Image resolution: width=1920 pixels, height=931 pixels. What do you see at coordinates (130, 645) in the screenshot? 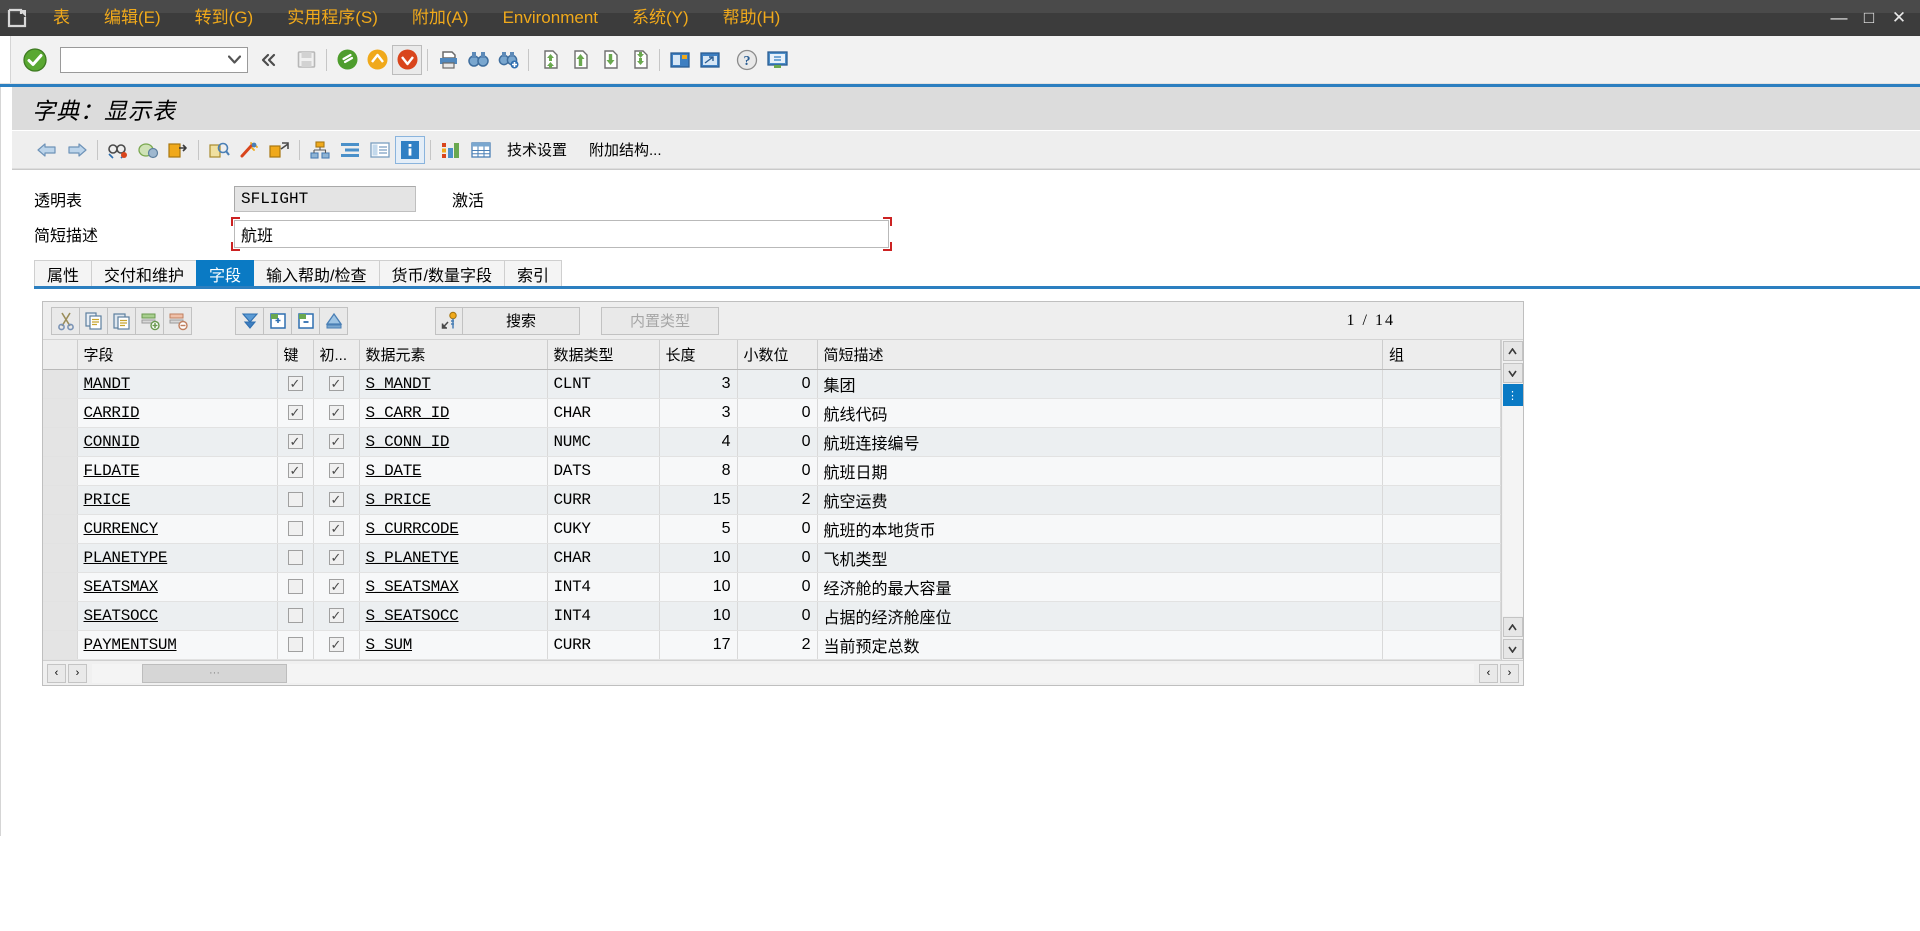
I see `field-name-link: PAYMENTSUM` at bounding box center [130, 645].